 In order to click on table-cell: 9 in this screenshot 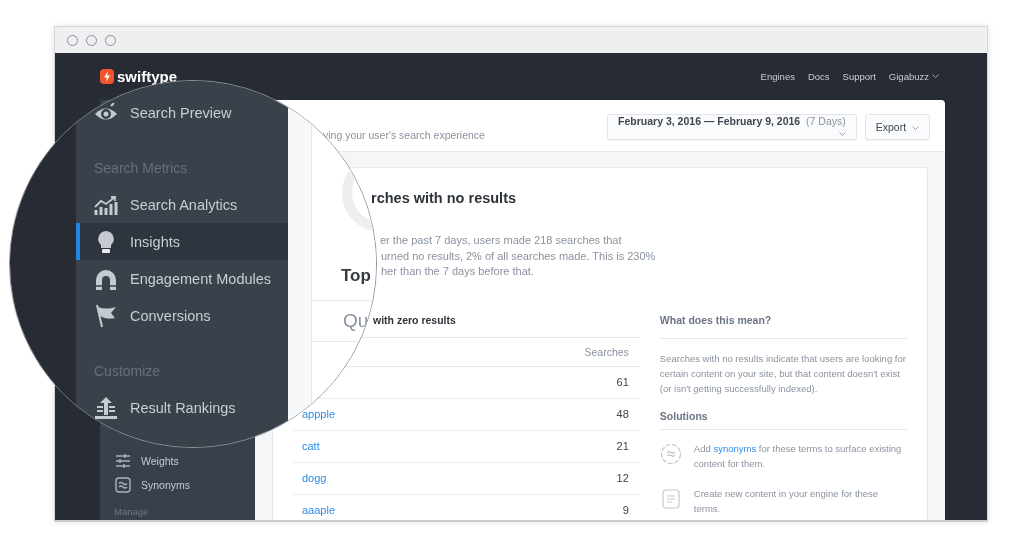, I will do `click(625, 510)`.